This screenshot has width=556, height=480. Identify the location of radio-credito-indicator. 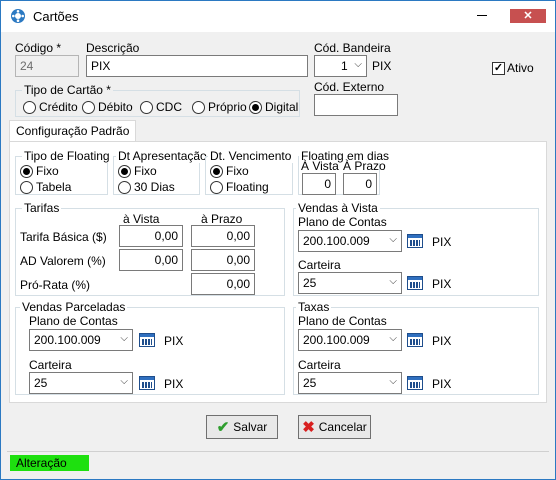
(29, 107).